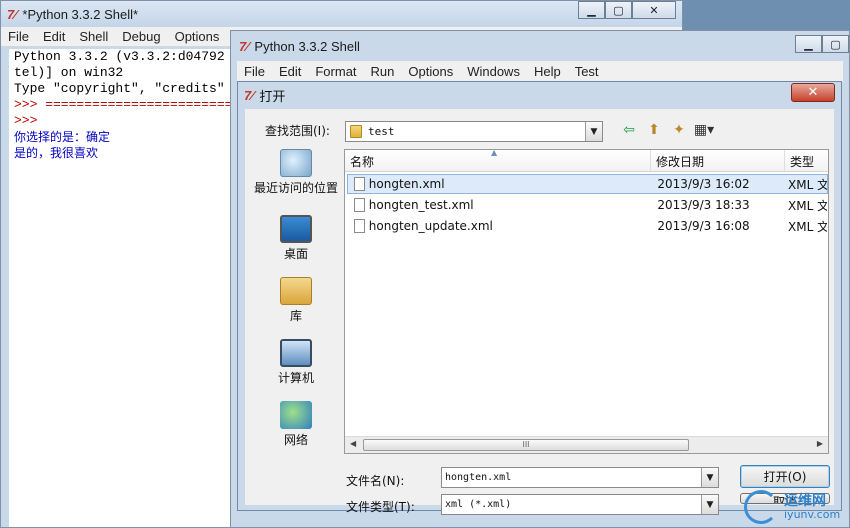 This screenshot has width=850, height=528. What do you see at coordinates (296, 291) in the screenshot?
I see `libraries-icon` at bounding box center [296, 291].